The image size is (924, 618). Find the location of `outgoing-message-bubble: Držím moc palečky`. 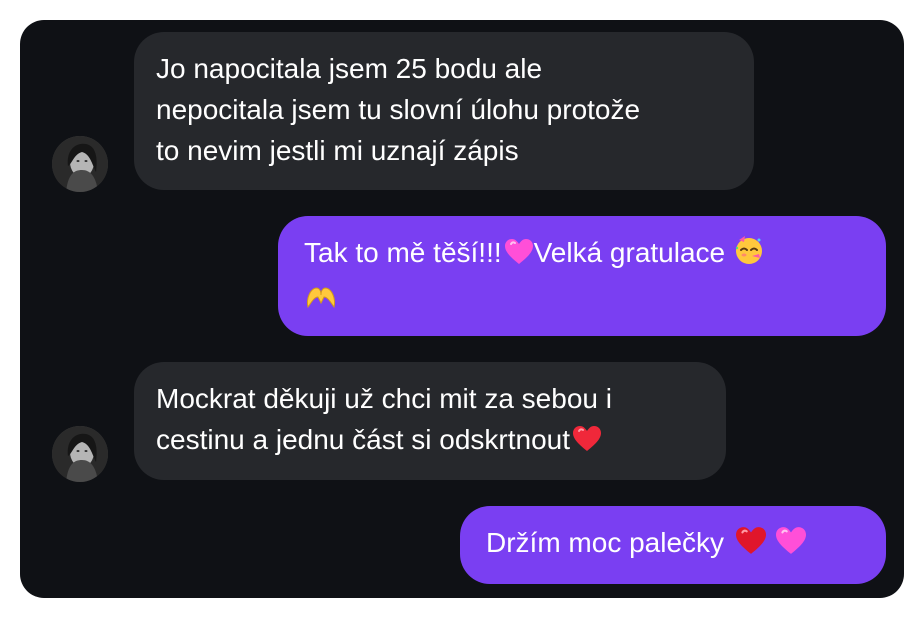

outgoing-message-bubble: Držím moc palečky is located at coordinates (673, 545).